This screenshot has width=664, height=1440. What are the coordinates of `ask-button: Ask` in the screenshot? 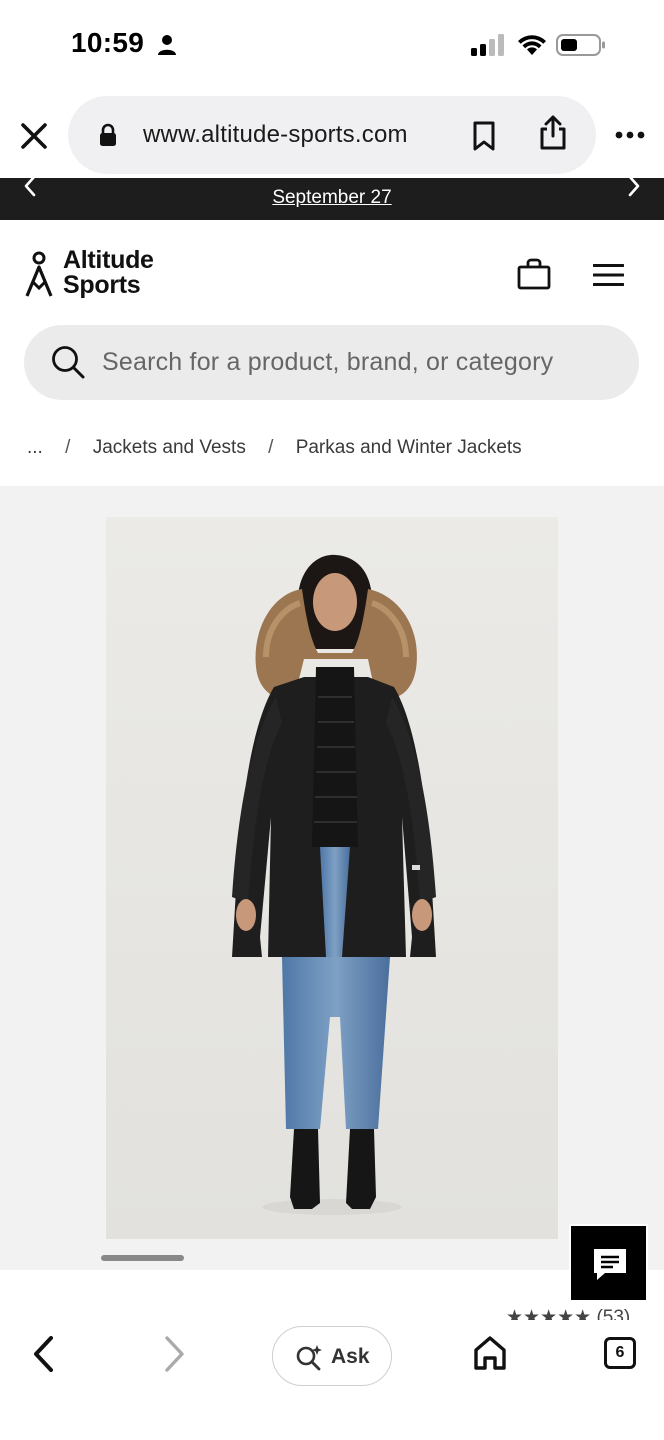 It's located at (332, 1356).